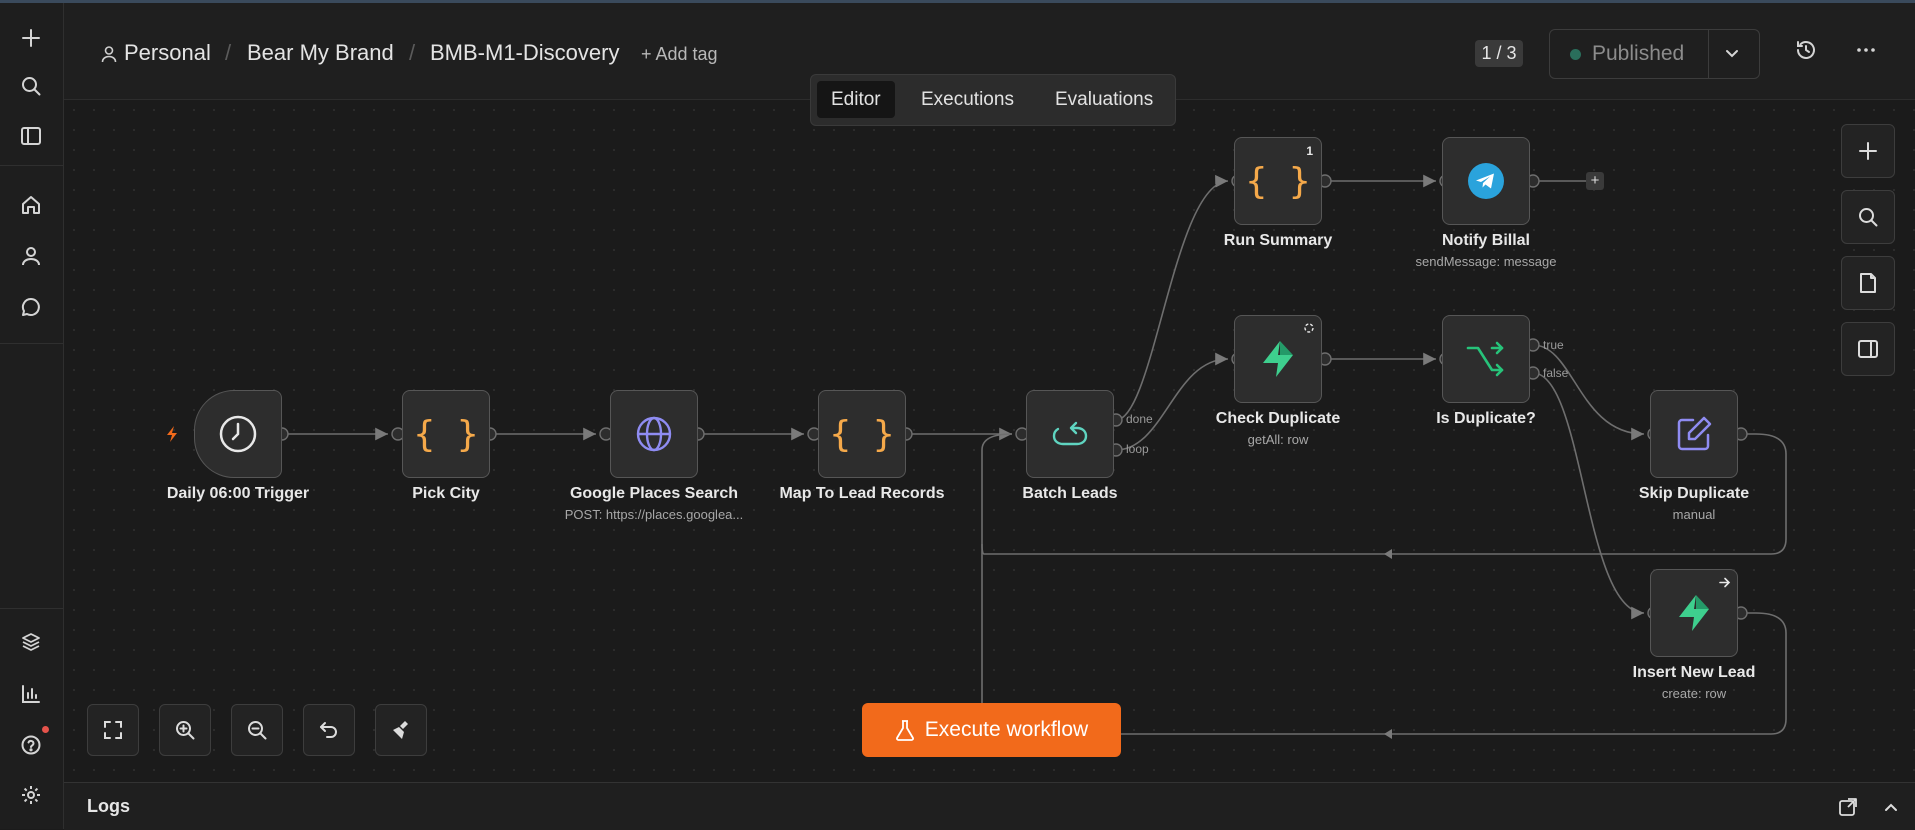  I want to click on pop-out-icon, so click(1848, 807).